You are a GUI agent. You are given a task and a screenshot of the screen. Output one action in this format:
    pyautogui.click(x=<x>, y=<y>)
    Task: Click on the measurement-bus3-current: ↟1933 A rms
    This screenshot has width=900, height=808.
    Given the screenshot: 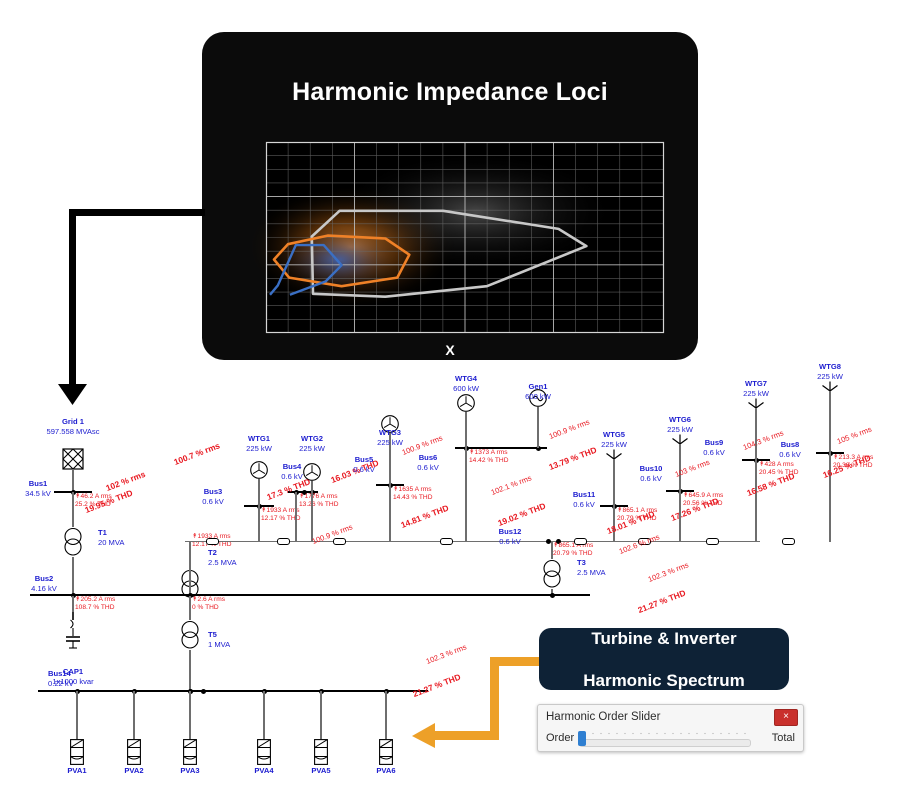 What is the action you would take?
    pyautogui.click(x=280, y=510)
    